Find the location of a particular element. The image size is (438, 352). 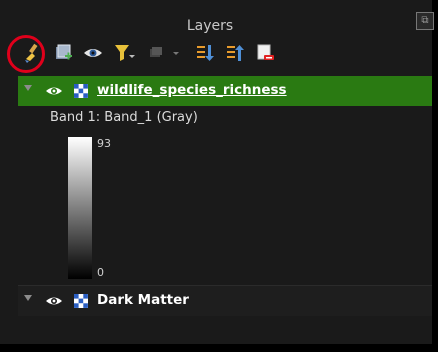

panel-title: Layers is located at coordinates (210, 26).